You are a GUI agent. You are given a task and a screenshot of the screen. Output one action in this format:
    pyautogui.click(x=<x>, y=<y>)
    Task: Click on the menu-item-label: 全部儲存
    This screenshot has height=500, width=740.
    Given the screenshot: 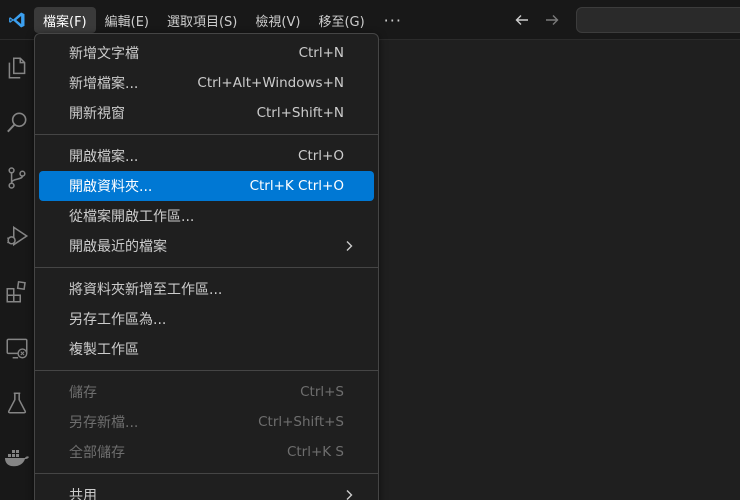 What is the action you would take?
    pyautogui.click(x=97, y=453)
    